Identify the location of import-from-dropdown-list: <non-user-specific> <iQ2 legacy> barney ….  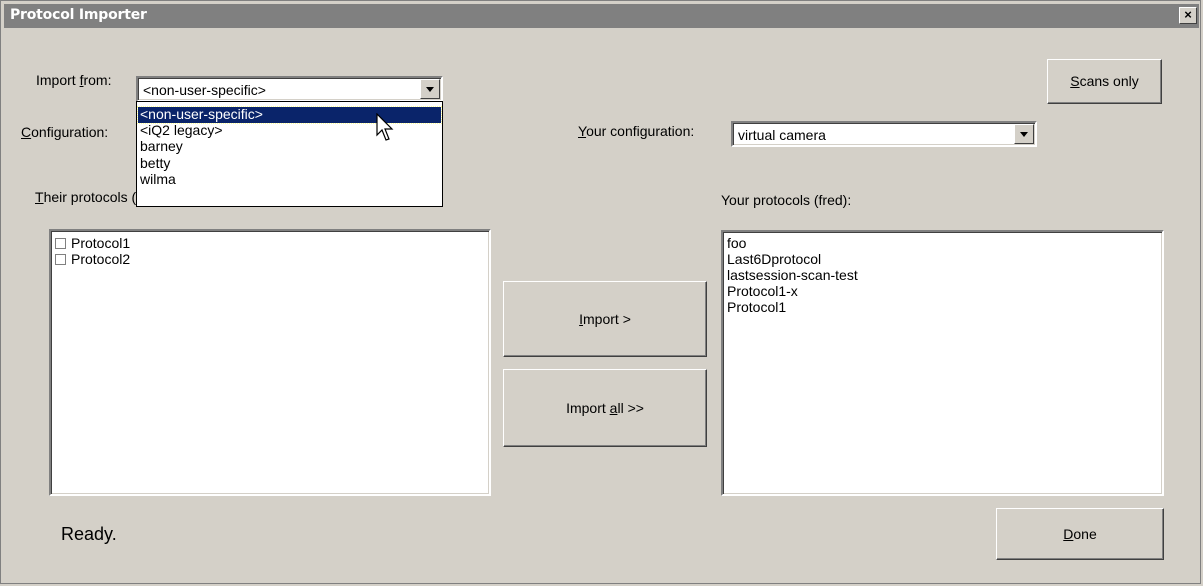
(289, 154).